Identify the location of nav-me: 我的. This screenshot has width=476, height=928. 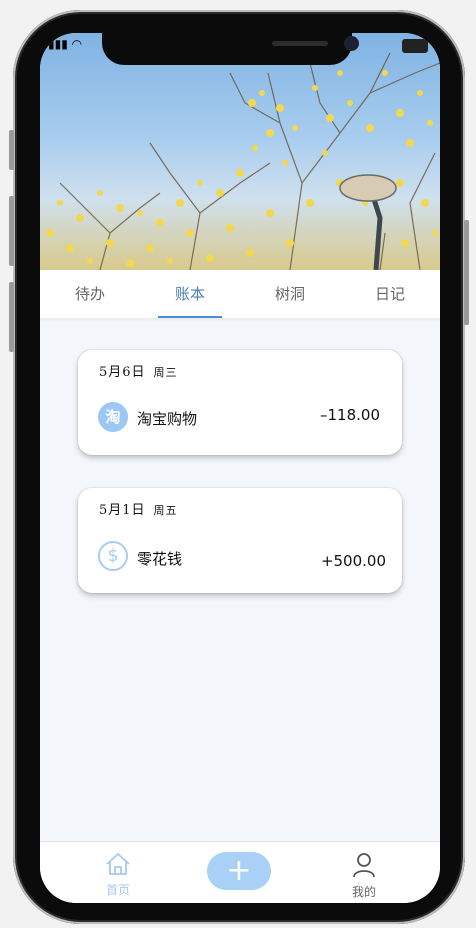
(364, 876).